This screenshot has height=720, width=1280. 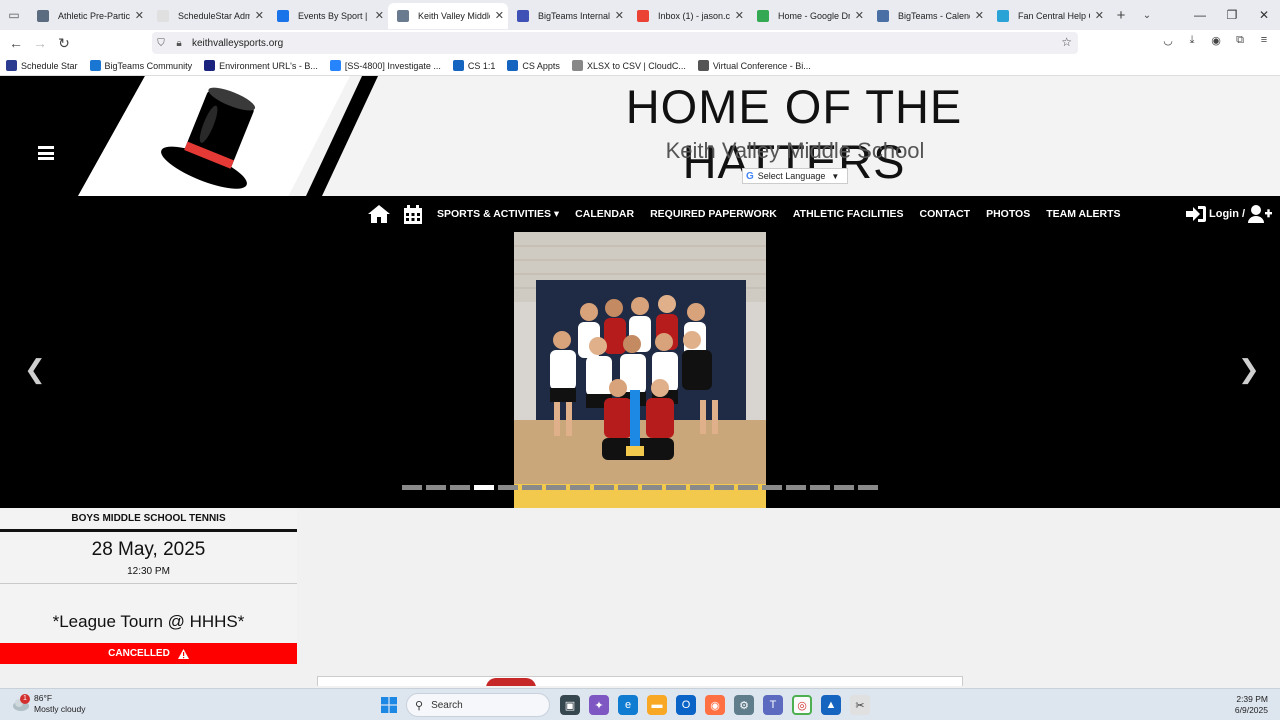 What do you see at coordinates (688, 16) in the screenshot?
I see `browser-tab: Inbox (1) - jason.coggi ✕` at bounding box center [688, 16].